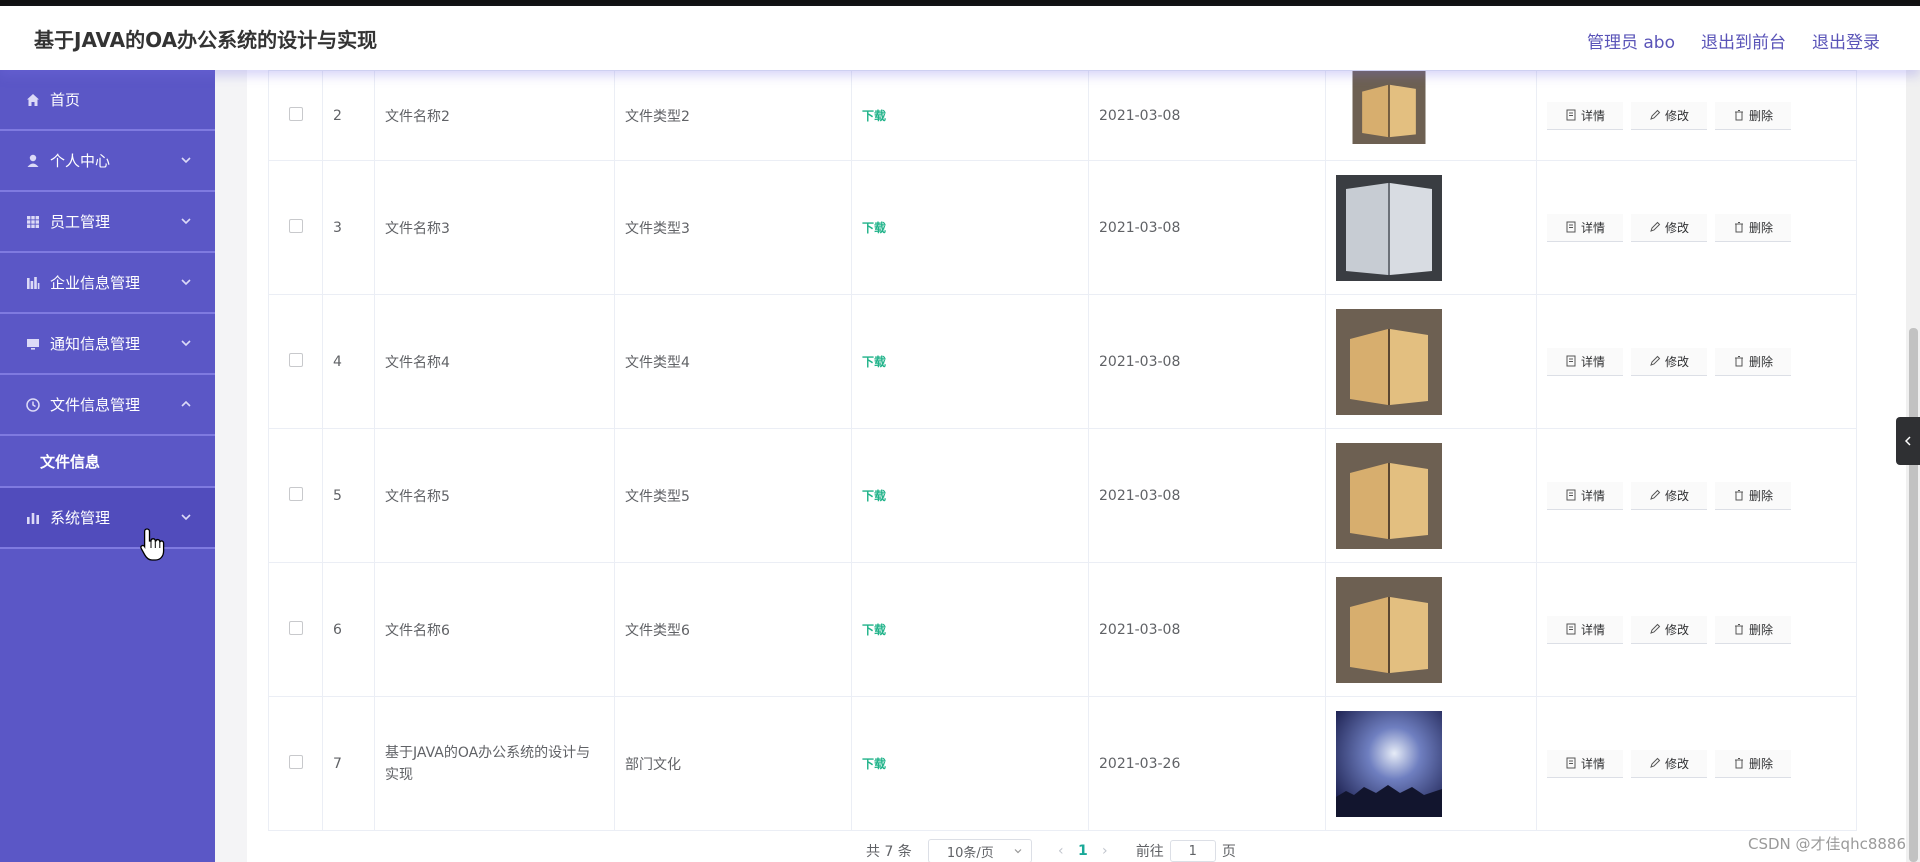 Image resolution: width=1920 pixels, height=862 pixels. I want to click on goto-label: 前往, so click(1149, 852).